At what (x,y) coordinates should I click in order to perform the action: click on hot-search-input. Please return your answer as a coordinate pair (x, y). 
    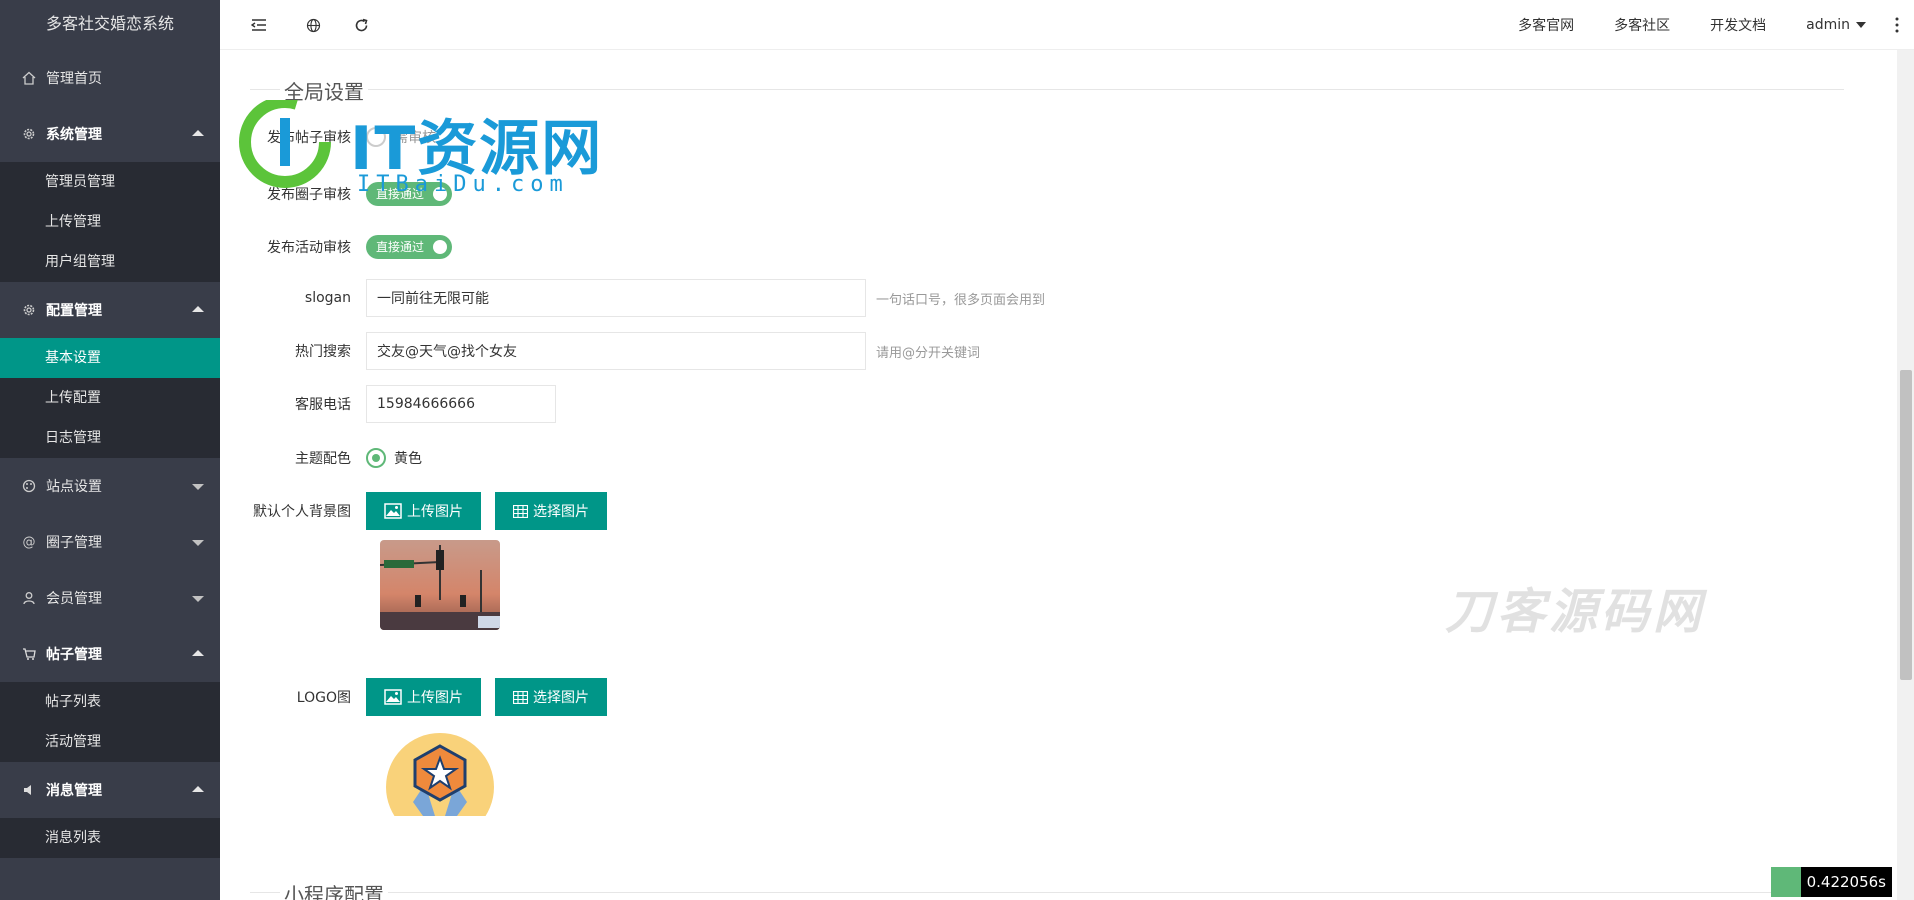
    Looking at the image, I should click on (616, 351).